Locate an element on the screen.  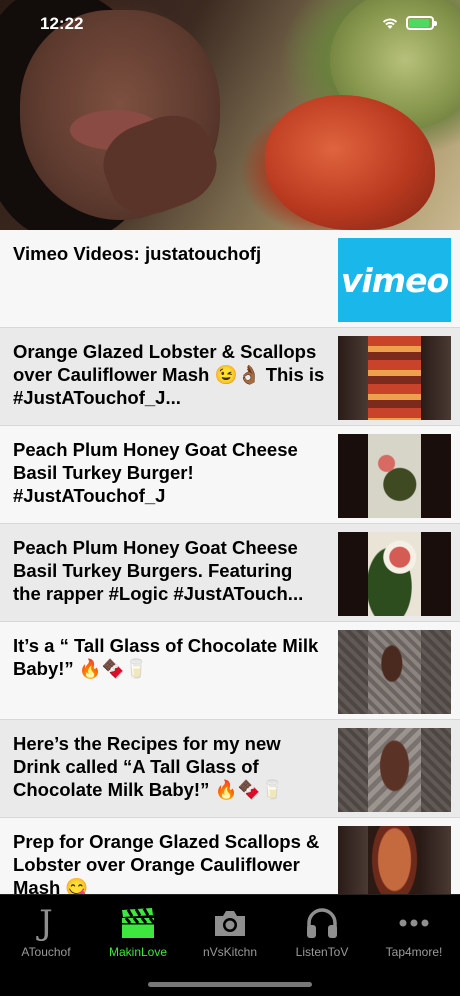
tab-listentov: ListenToV is located at coordinates (322, 931).